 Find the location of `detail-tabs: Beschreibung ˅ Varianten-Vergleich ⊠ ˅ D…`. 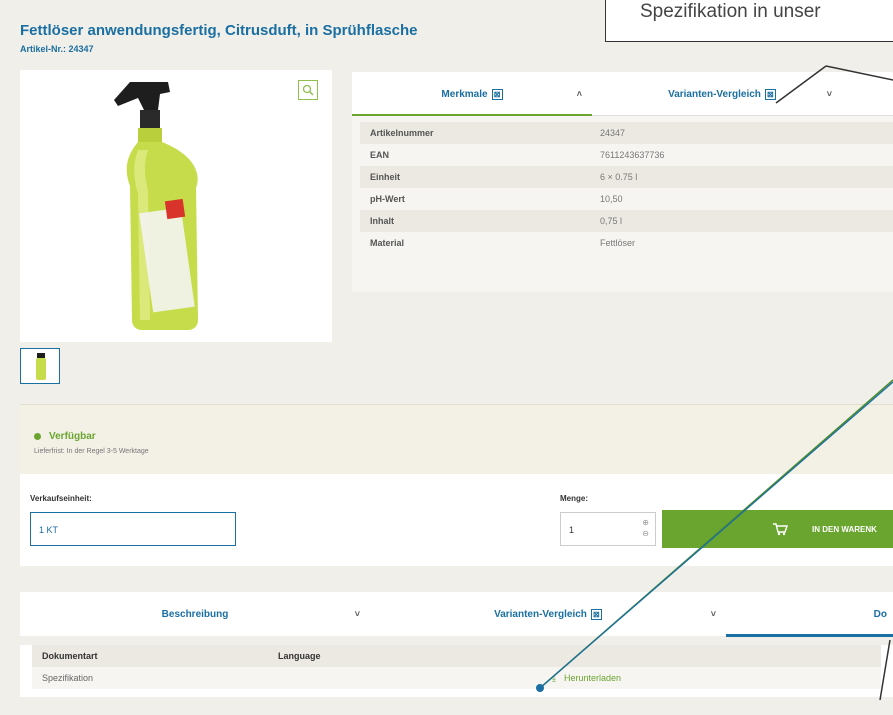

detail-tabs: Beschreibung ˅ Varianten-Vergleich ⊠ ˅ D… is located at coordinates (456, 614).